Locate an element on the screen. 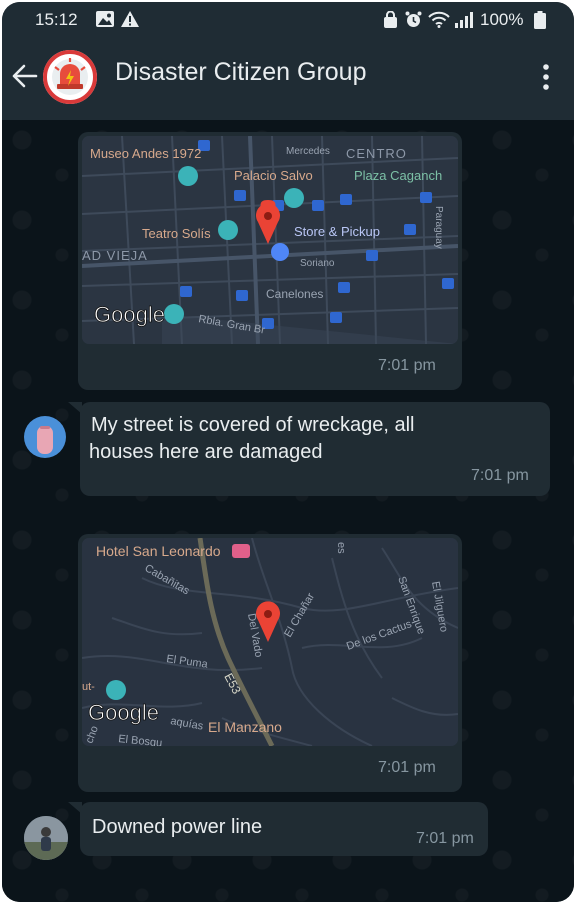 The width and height of the screenshot is (578, 906). gallery-icon is located at coordinates (105, 19).